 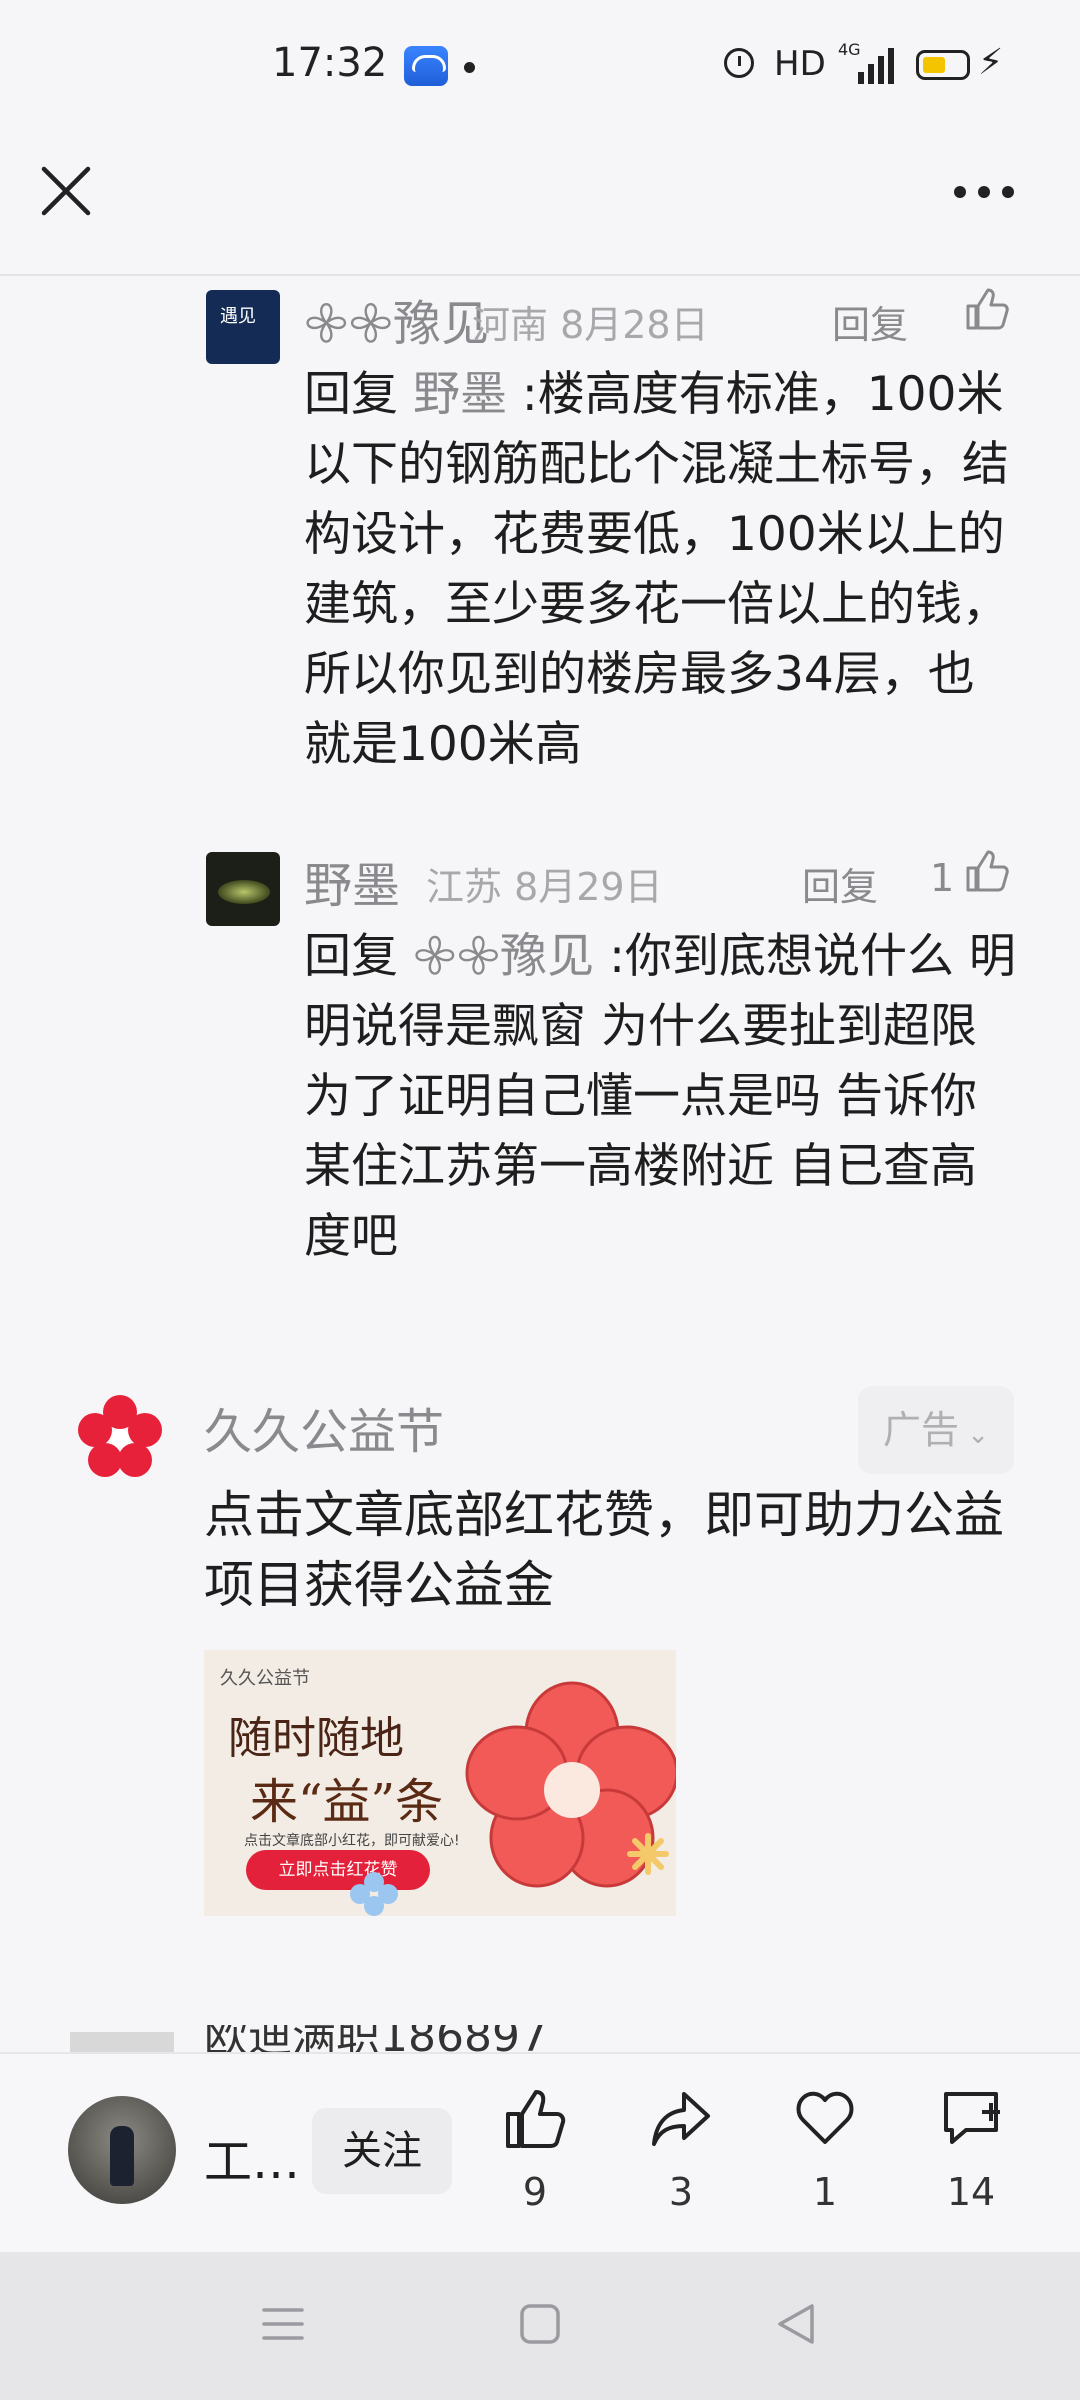 What do you see at coordinates (942, 878) in the screenshot?
I see `like-count: 1` at bounding box center [942, 878].